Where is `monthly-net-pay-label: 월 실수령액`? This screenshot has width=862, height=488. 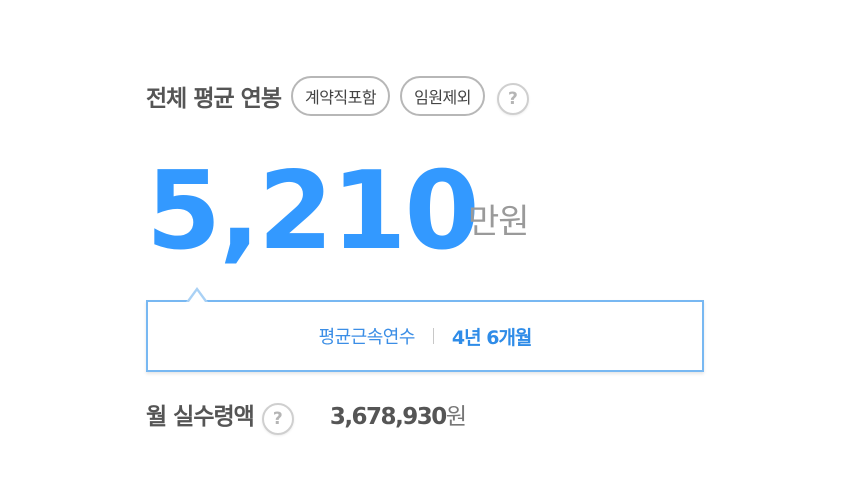 monthly-net-pay-label: 월 실수령액 is located at coordinates (200, 417).